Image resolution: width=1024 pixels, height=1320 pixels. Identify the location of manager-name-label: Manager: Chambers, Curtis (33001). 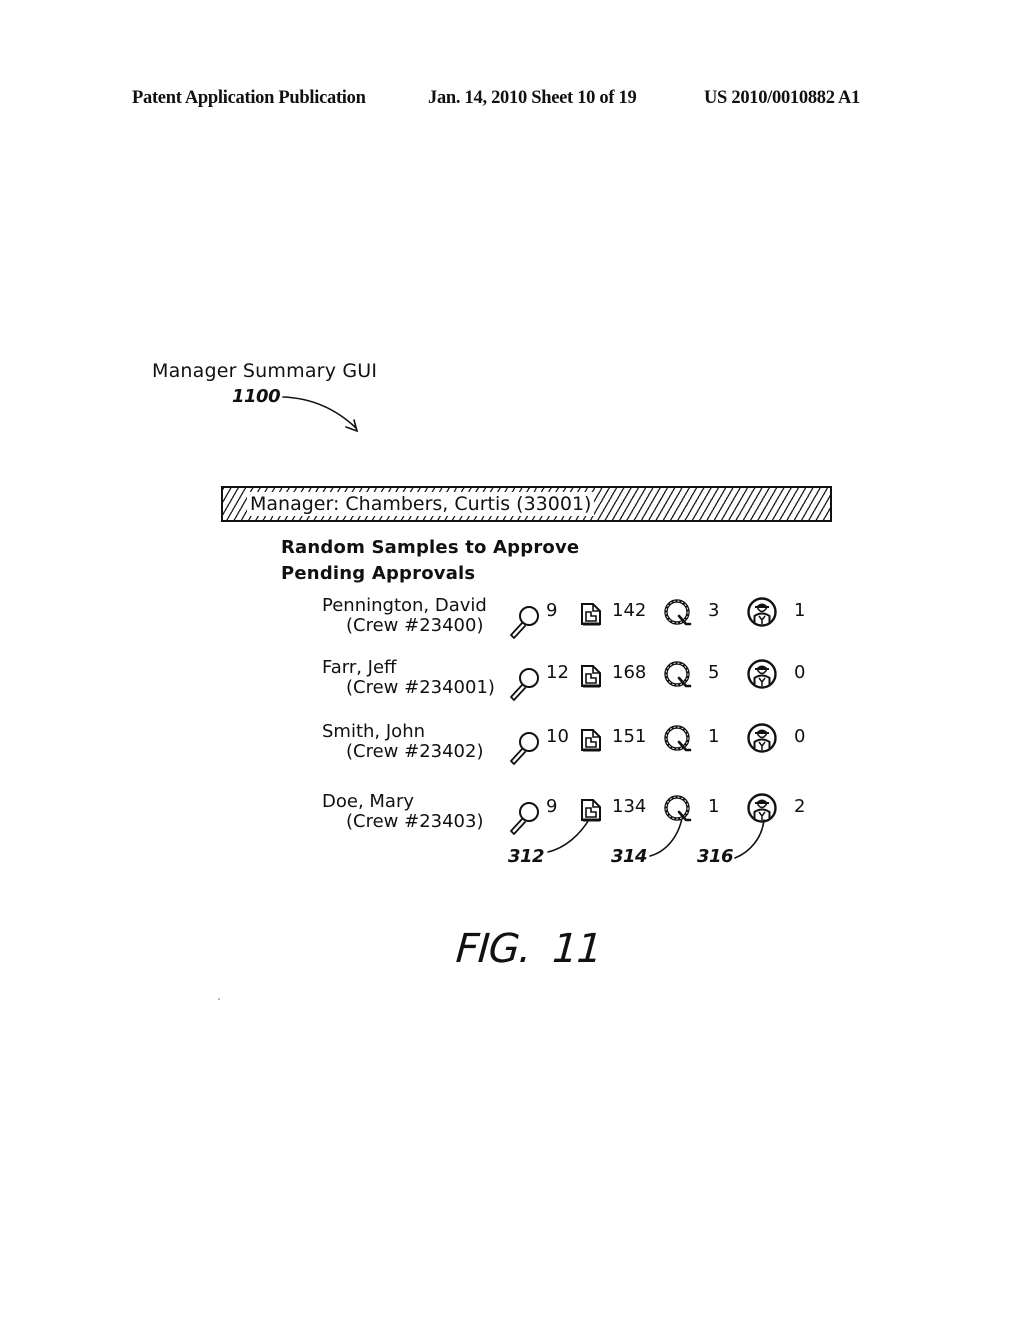
(421, 504).